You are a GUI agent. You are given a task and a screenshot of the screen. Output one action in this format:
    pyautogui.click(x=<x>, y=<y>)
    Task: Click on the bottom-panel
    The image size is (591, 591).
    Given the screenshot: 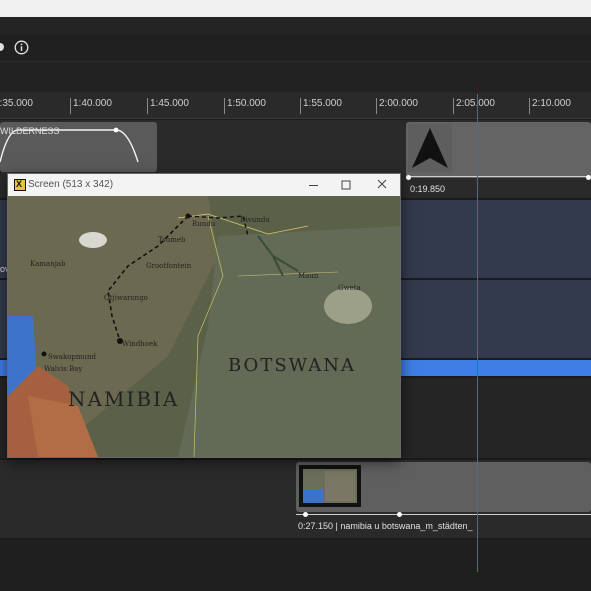 What is the action you would take?
    pyautogui.click(x=295, y=565)
    